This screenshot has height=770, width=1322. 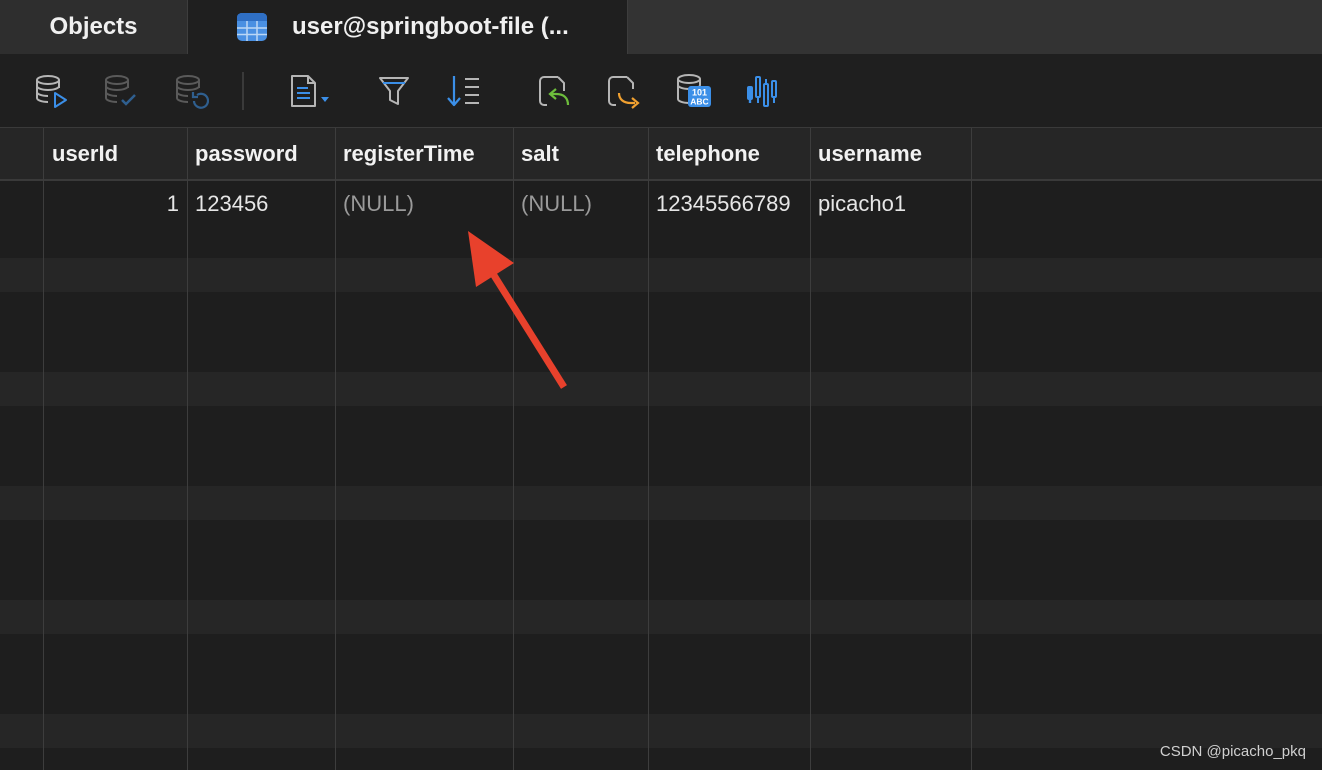 I want to click on db-rollback-icon, so click(x=192, y=92).